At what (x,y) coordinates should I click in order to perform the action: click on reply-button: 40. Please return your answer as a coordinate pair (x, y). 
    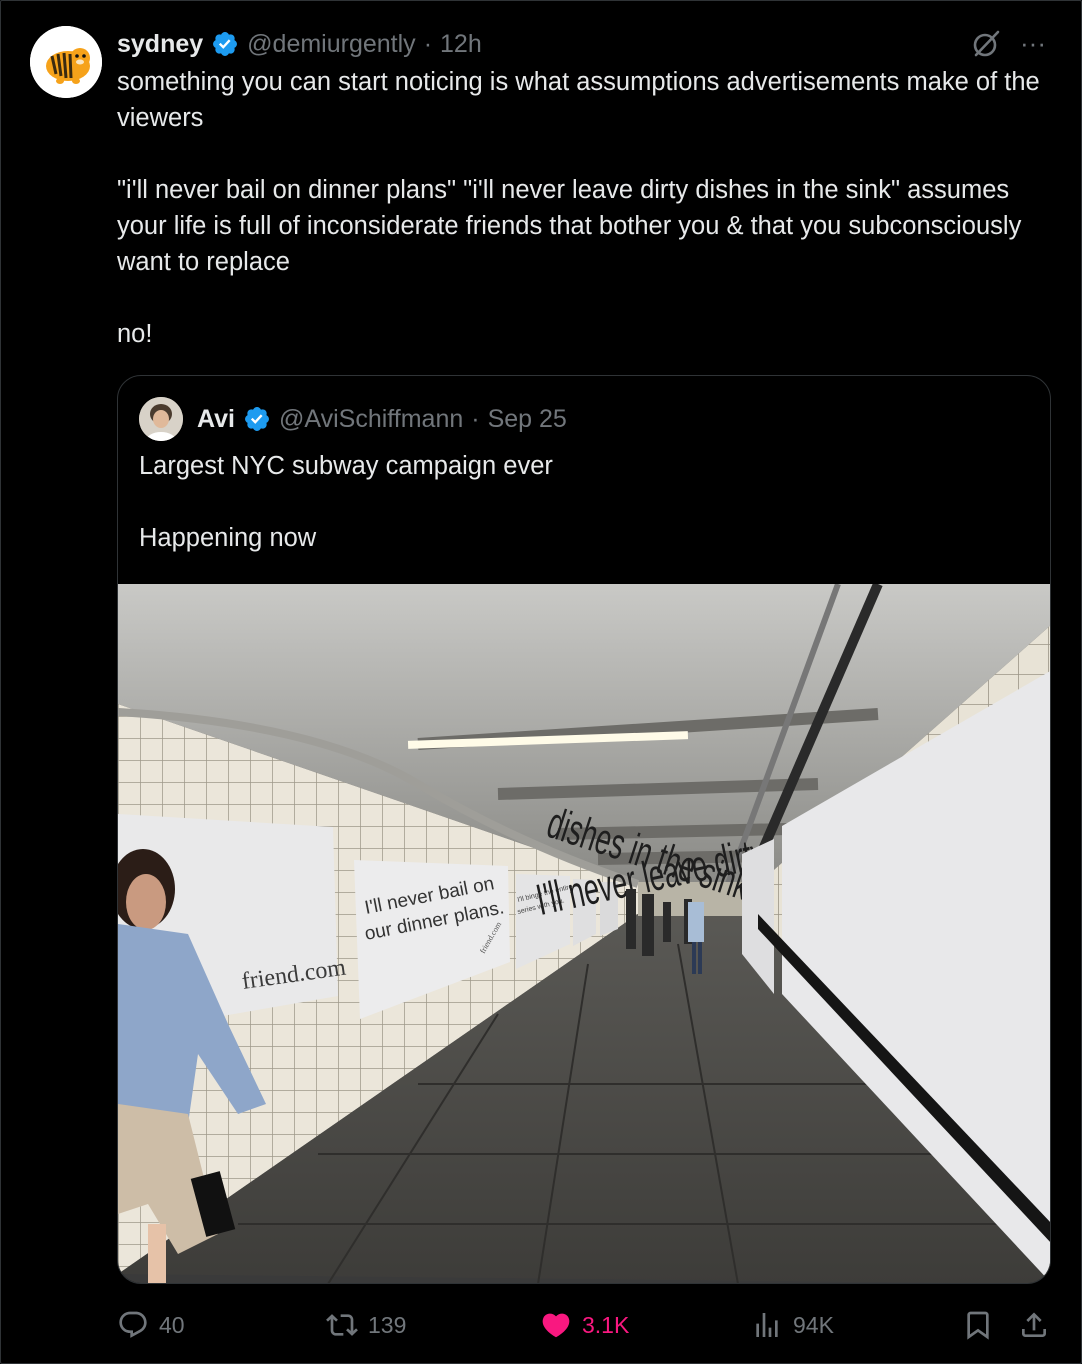
    Looking at the image, I should click on (151, 1325).